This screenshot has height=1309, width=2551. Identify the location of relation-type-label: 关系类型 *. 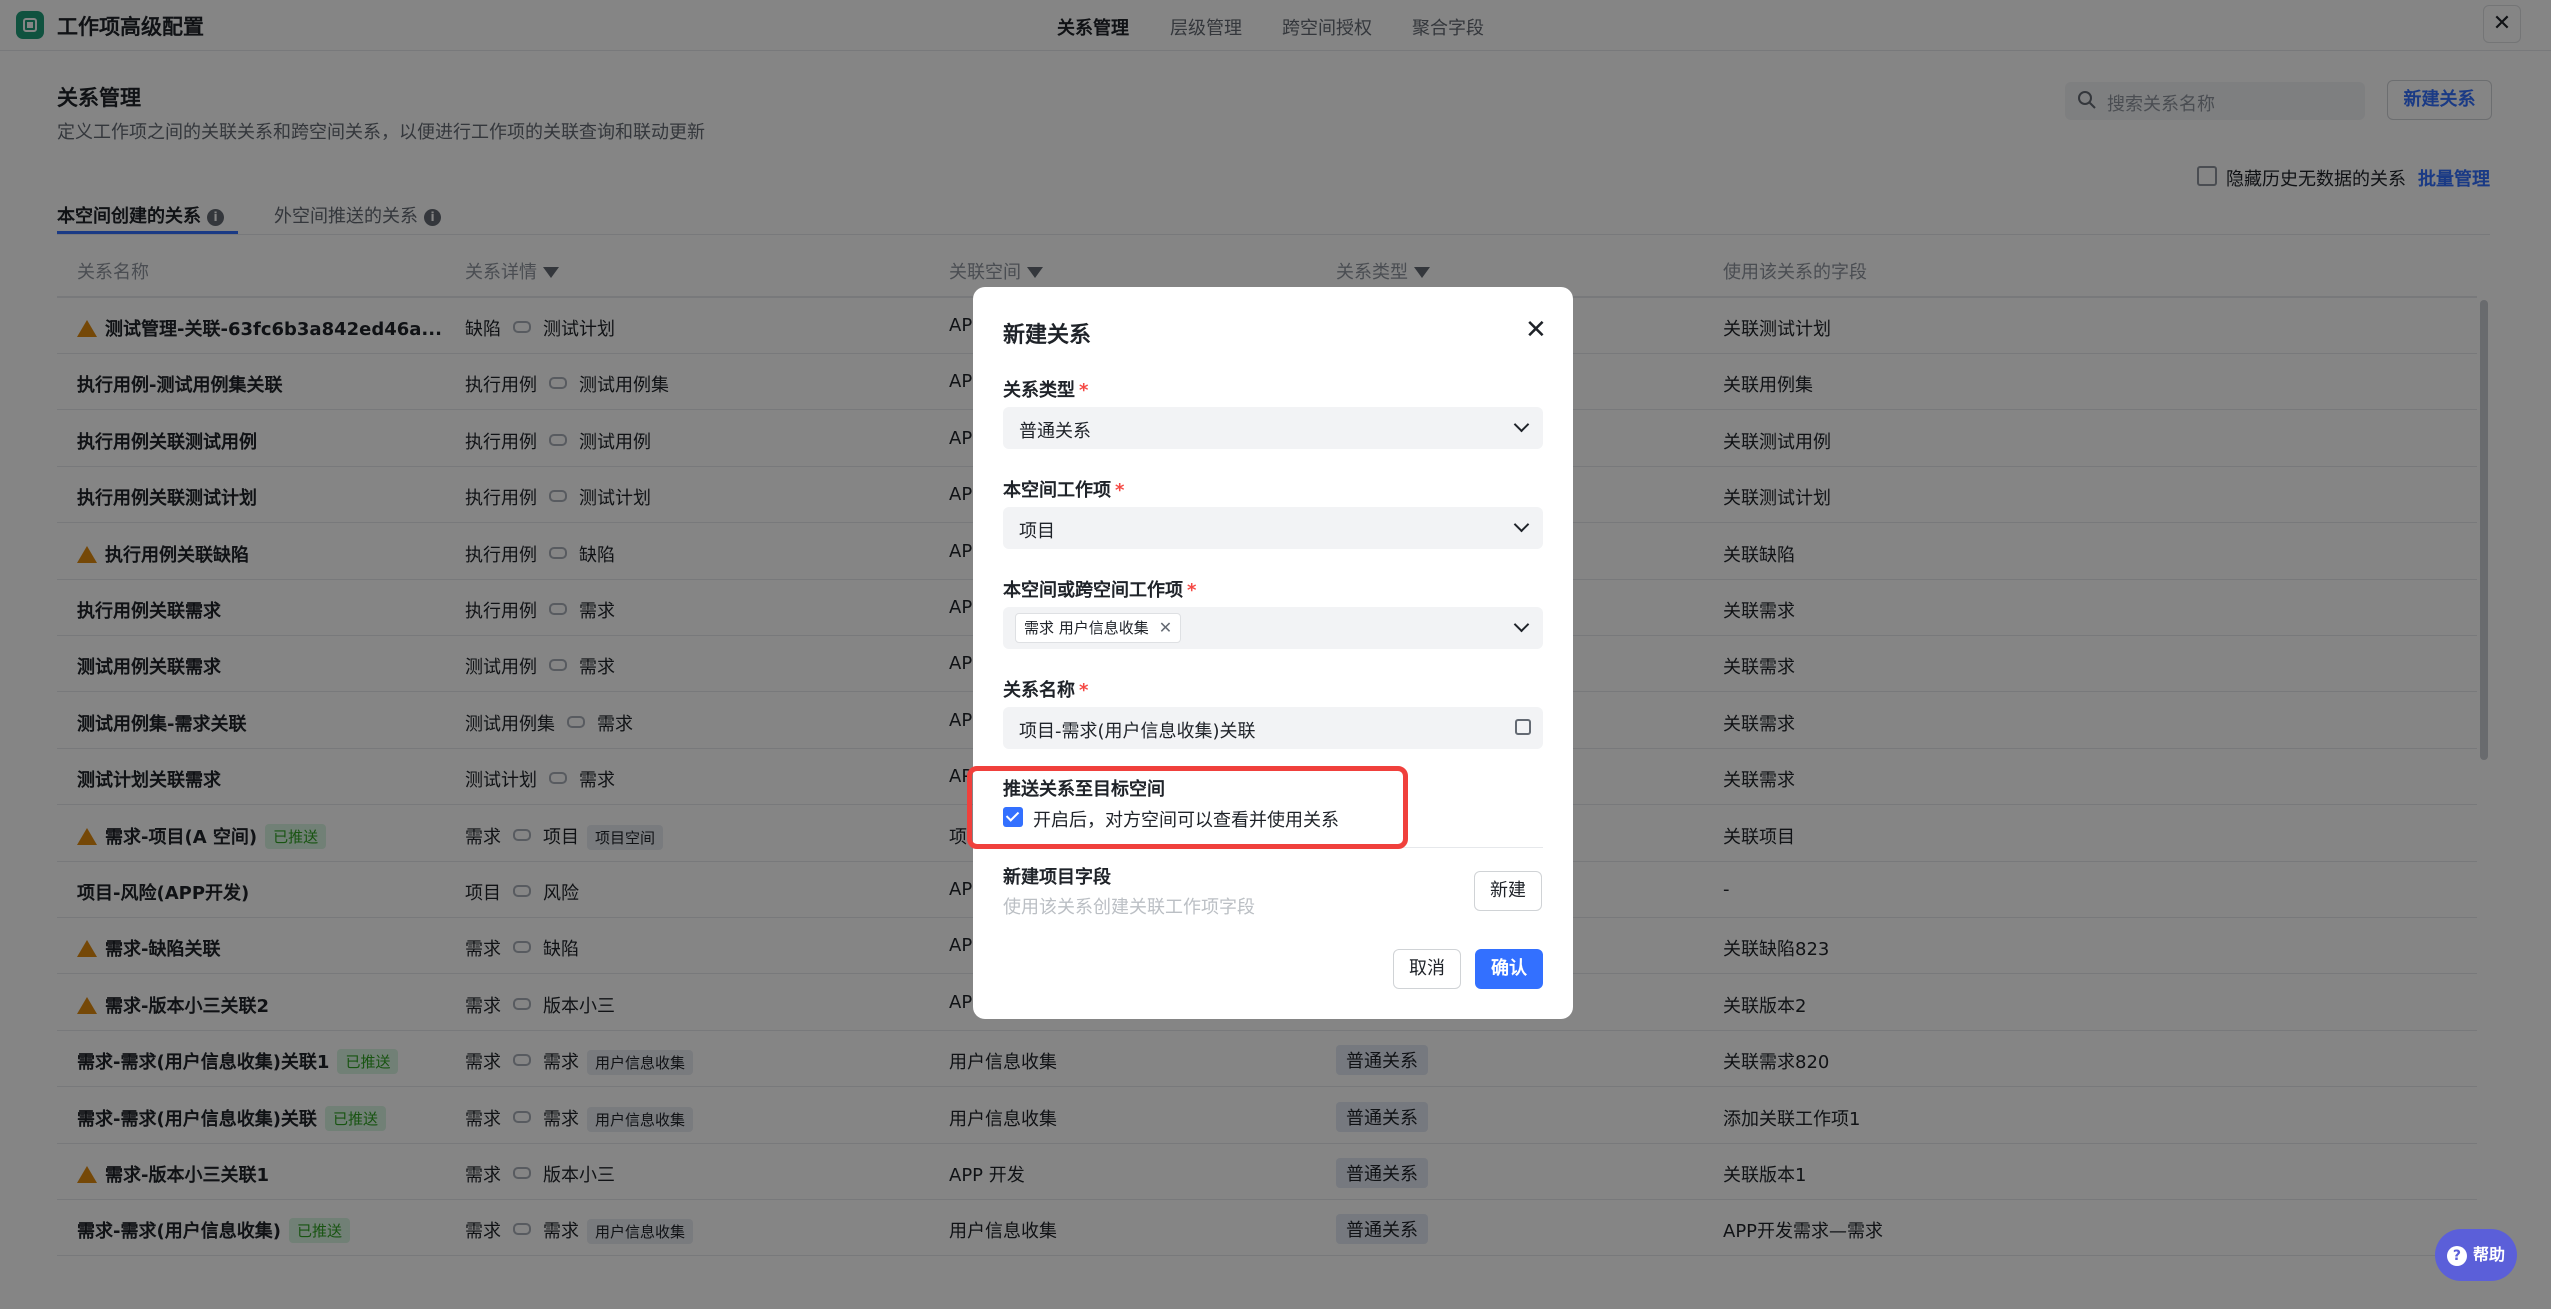
(1045, 389).